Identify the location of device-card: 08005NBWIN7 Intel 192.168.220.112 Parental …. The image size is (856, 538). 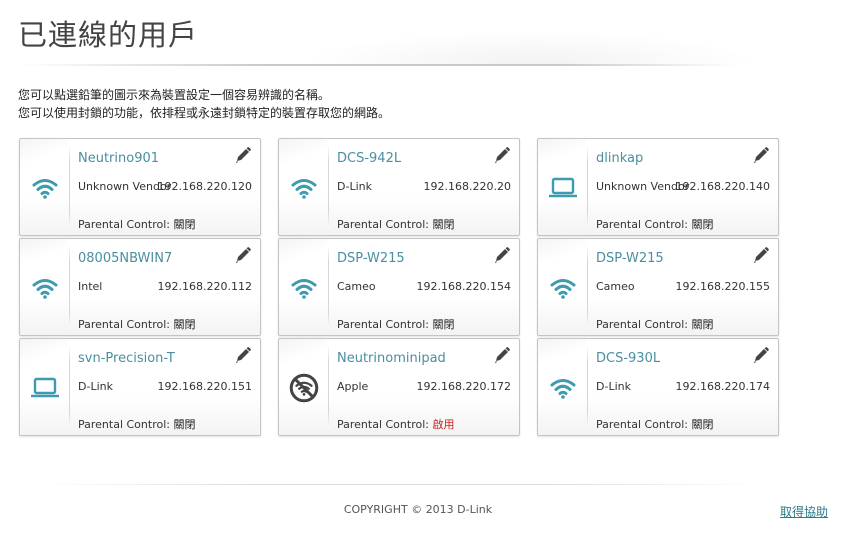
(140, 287).